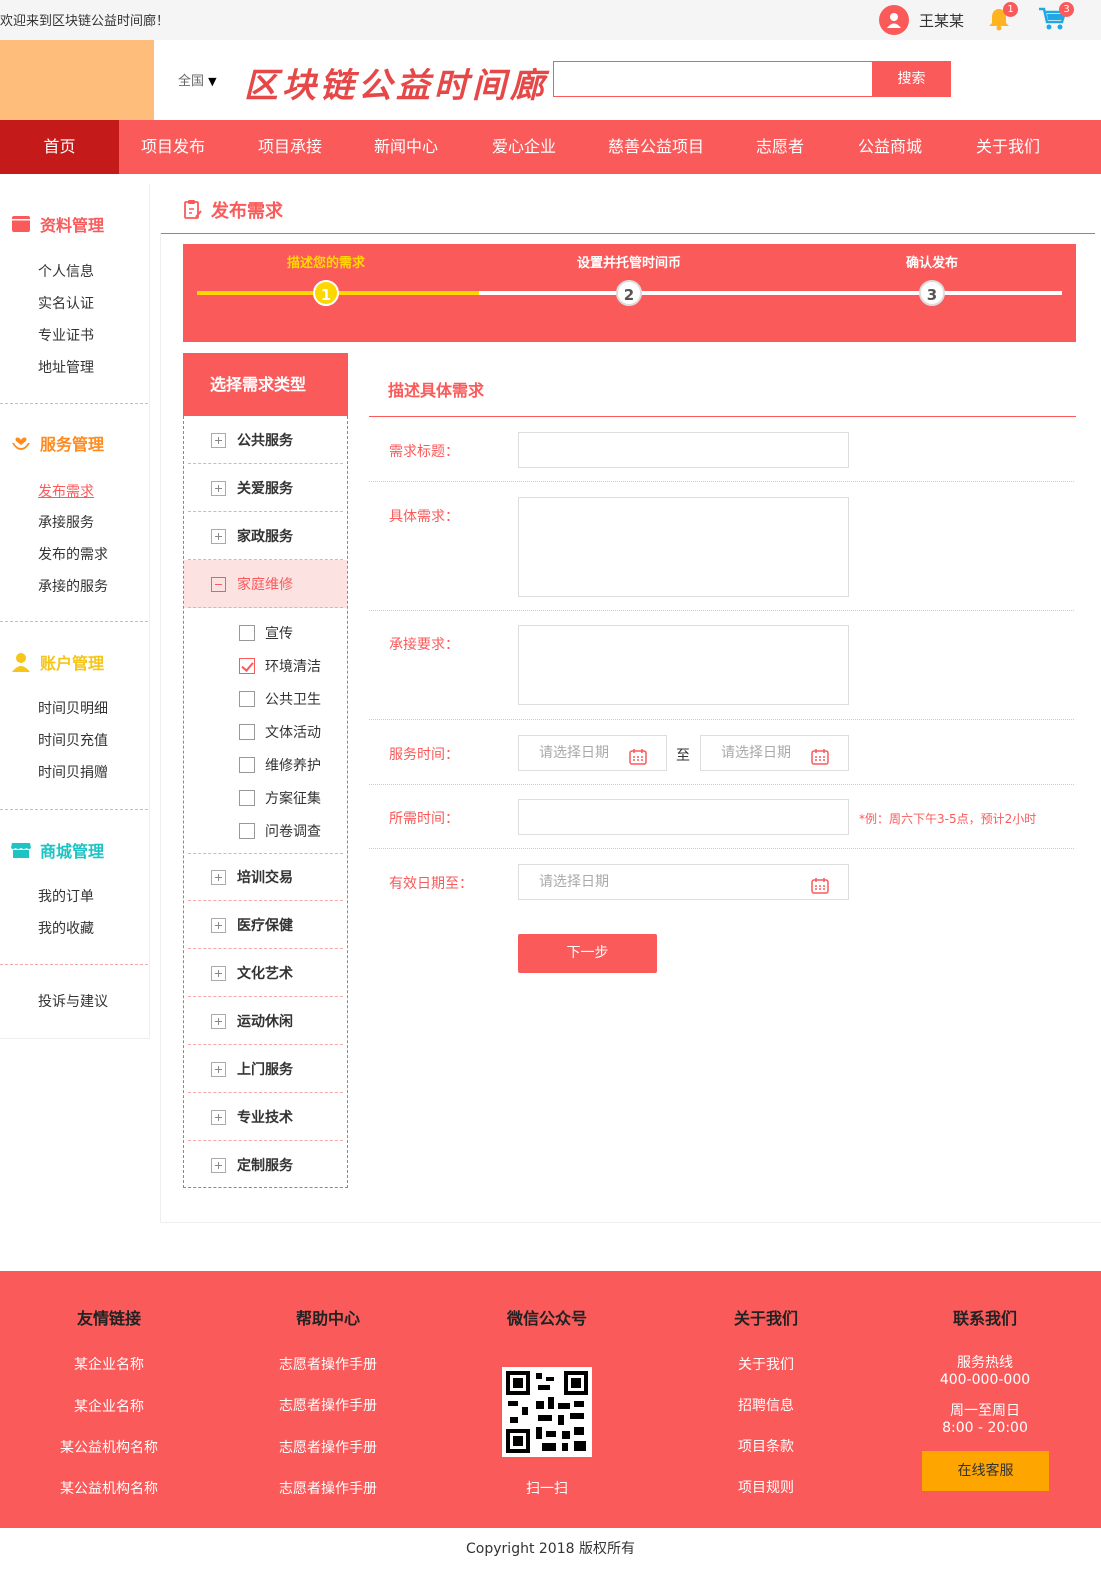 This screenshot has width=1101, height=1576. What do you see at coordinates (73, 772) in the screenshot?
I see `sidebar-item-coin-donate: 时间贝捐赠` at bounding box center [73, 772].